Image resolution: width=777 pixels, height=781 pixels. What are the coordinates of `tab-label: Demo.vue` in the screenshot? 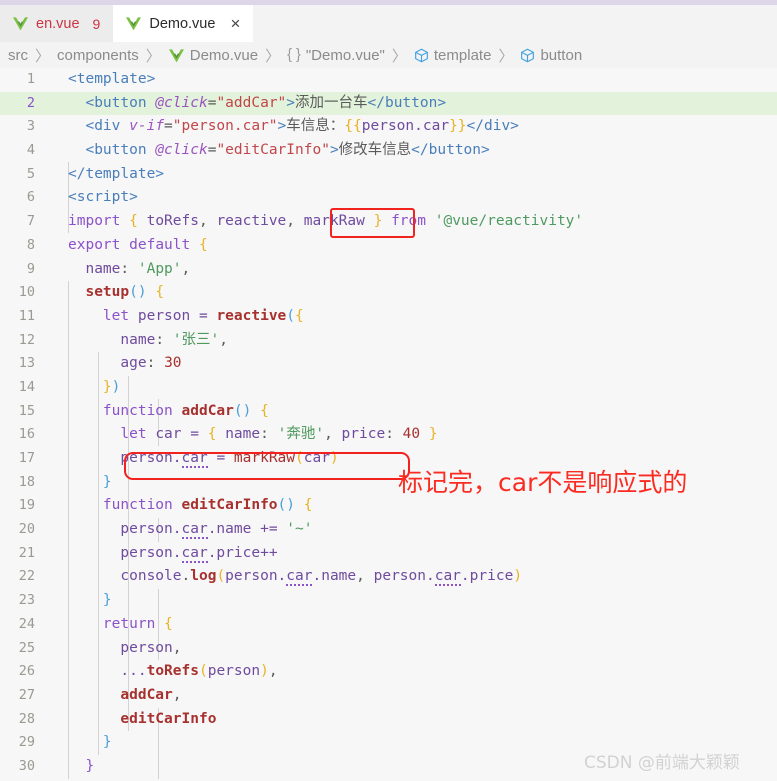 It's located at (182, 23).